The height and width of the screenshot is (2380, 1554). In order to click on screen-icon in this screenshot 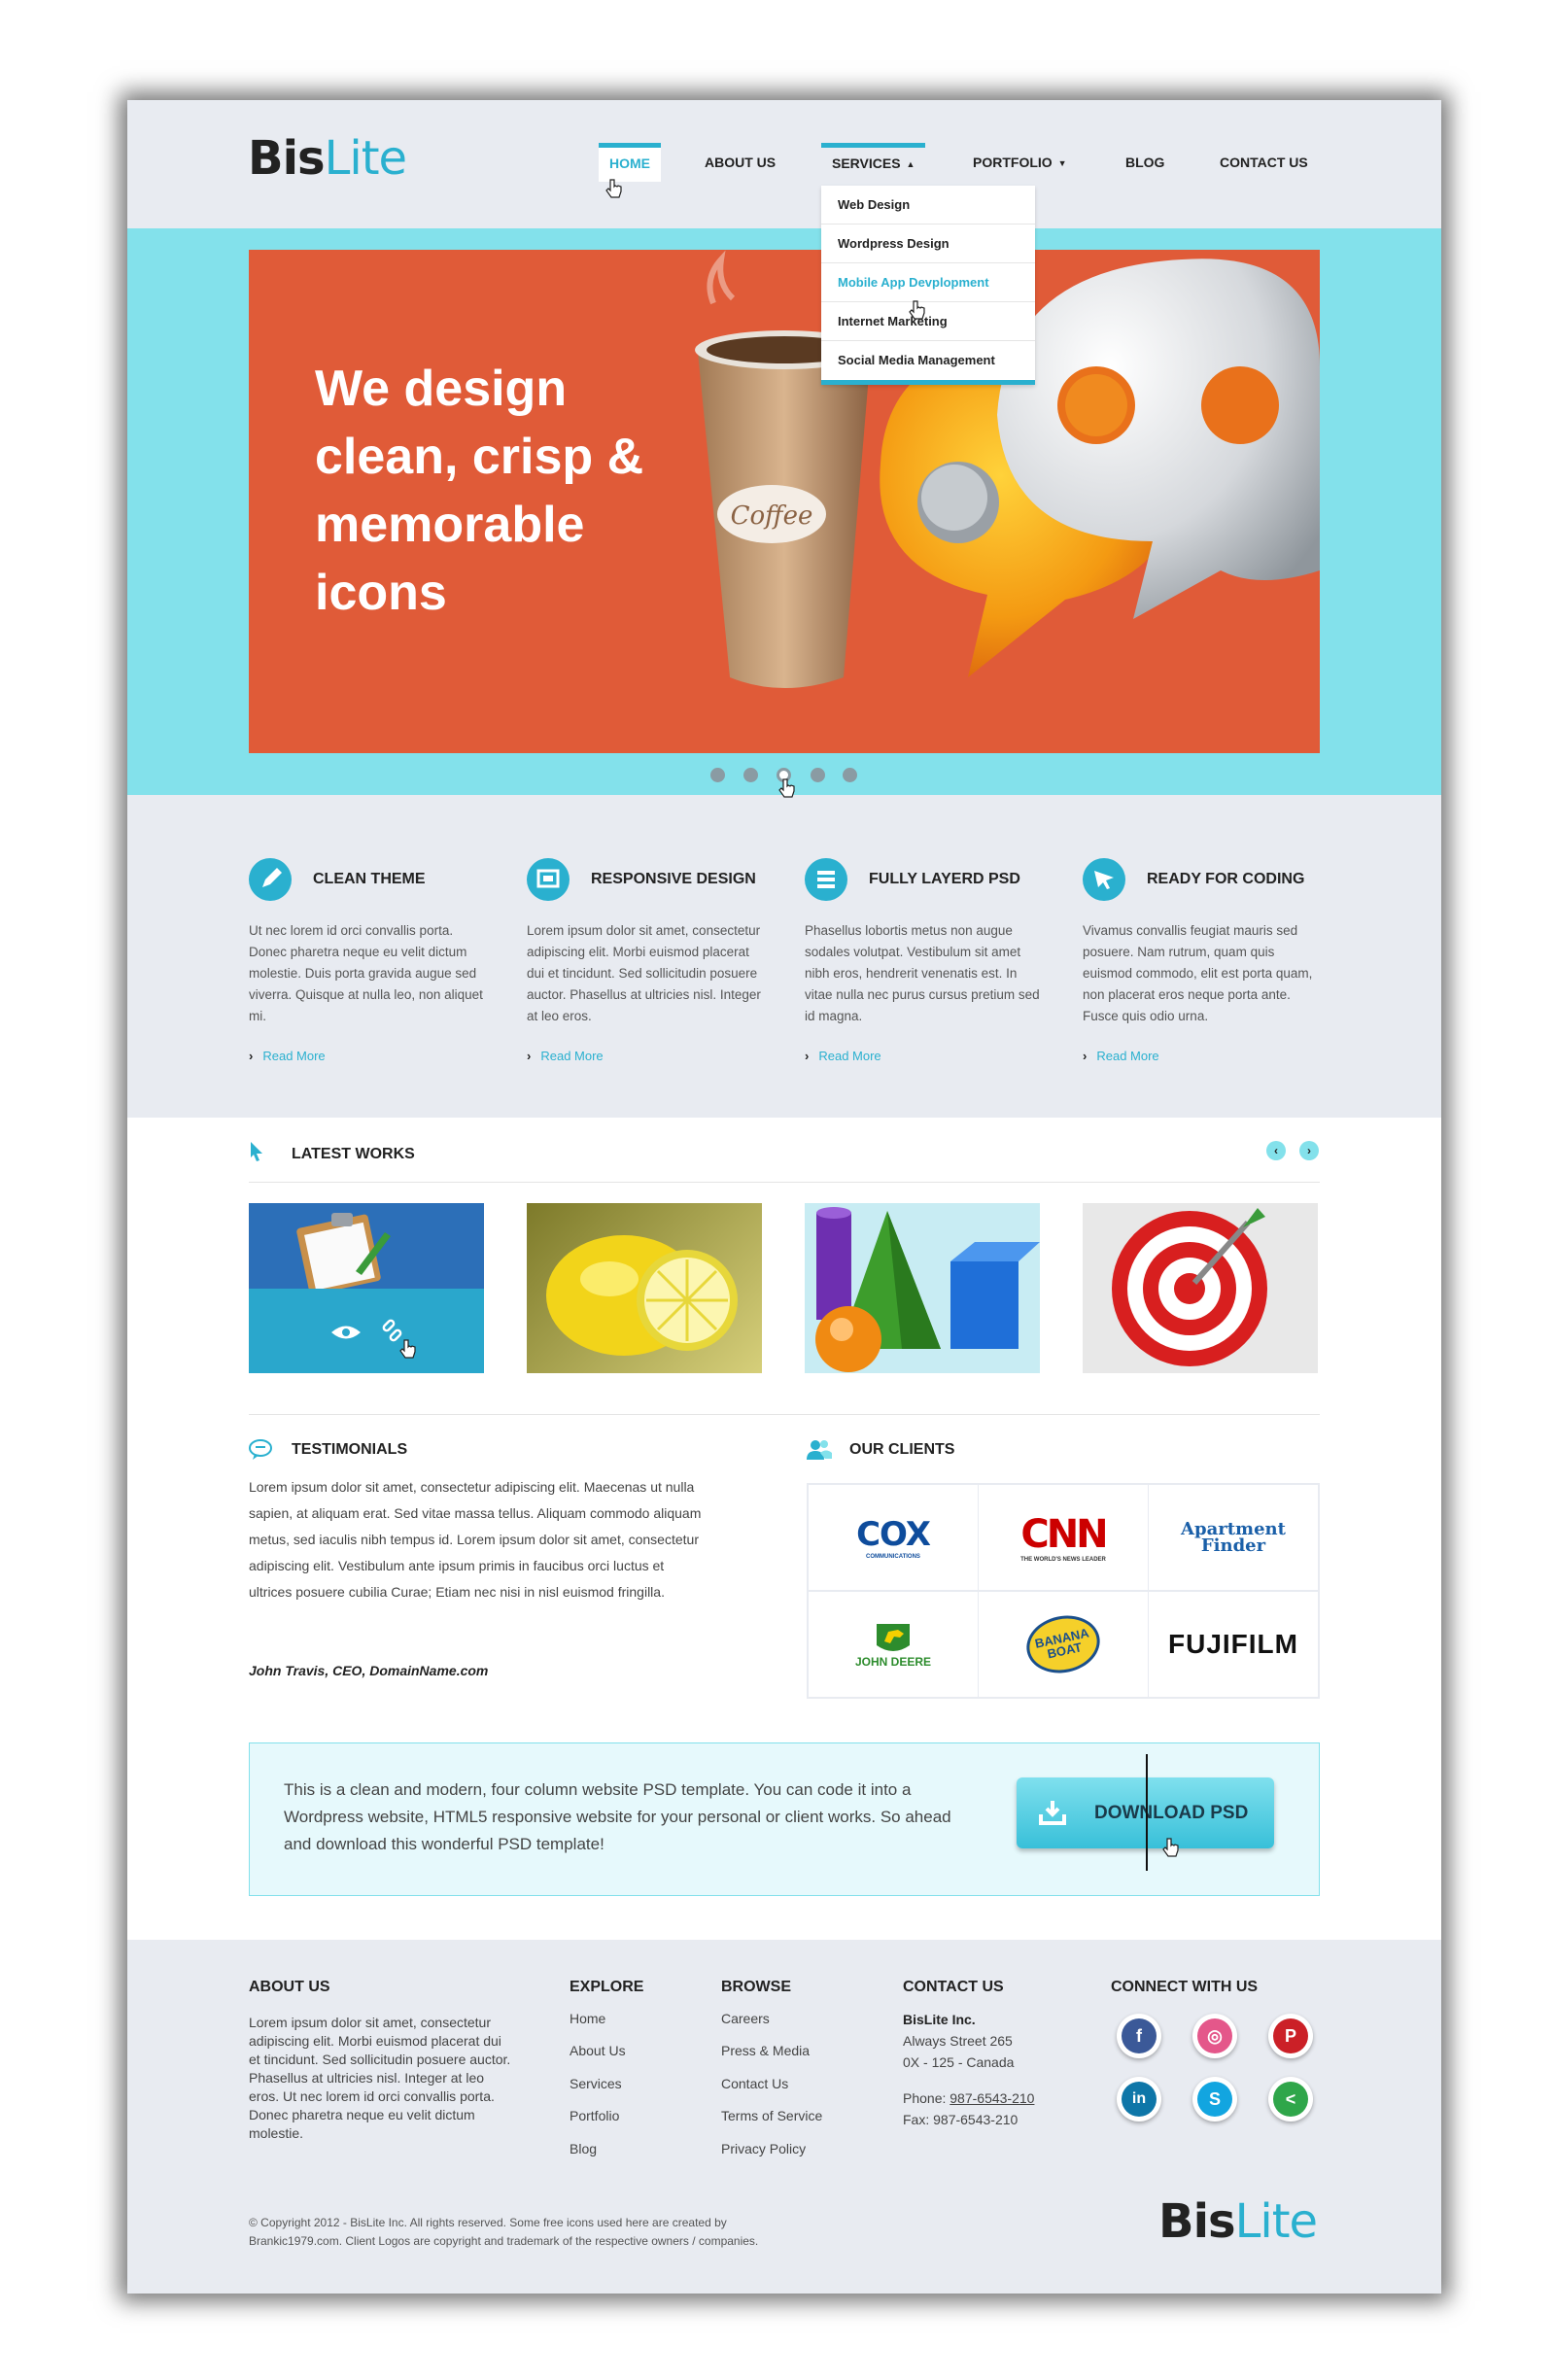, I will do `click(548, 879)`.